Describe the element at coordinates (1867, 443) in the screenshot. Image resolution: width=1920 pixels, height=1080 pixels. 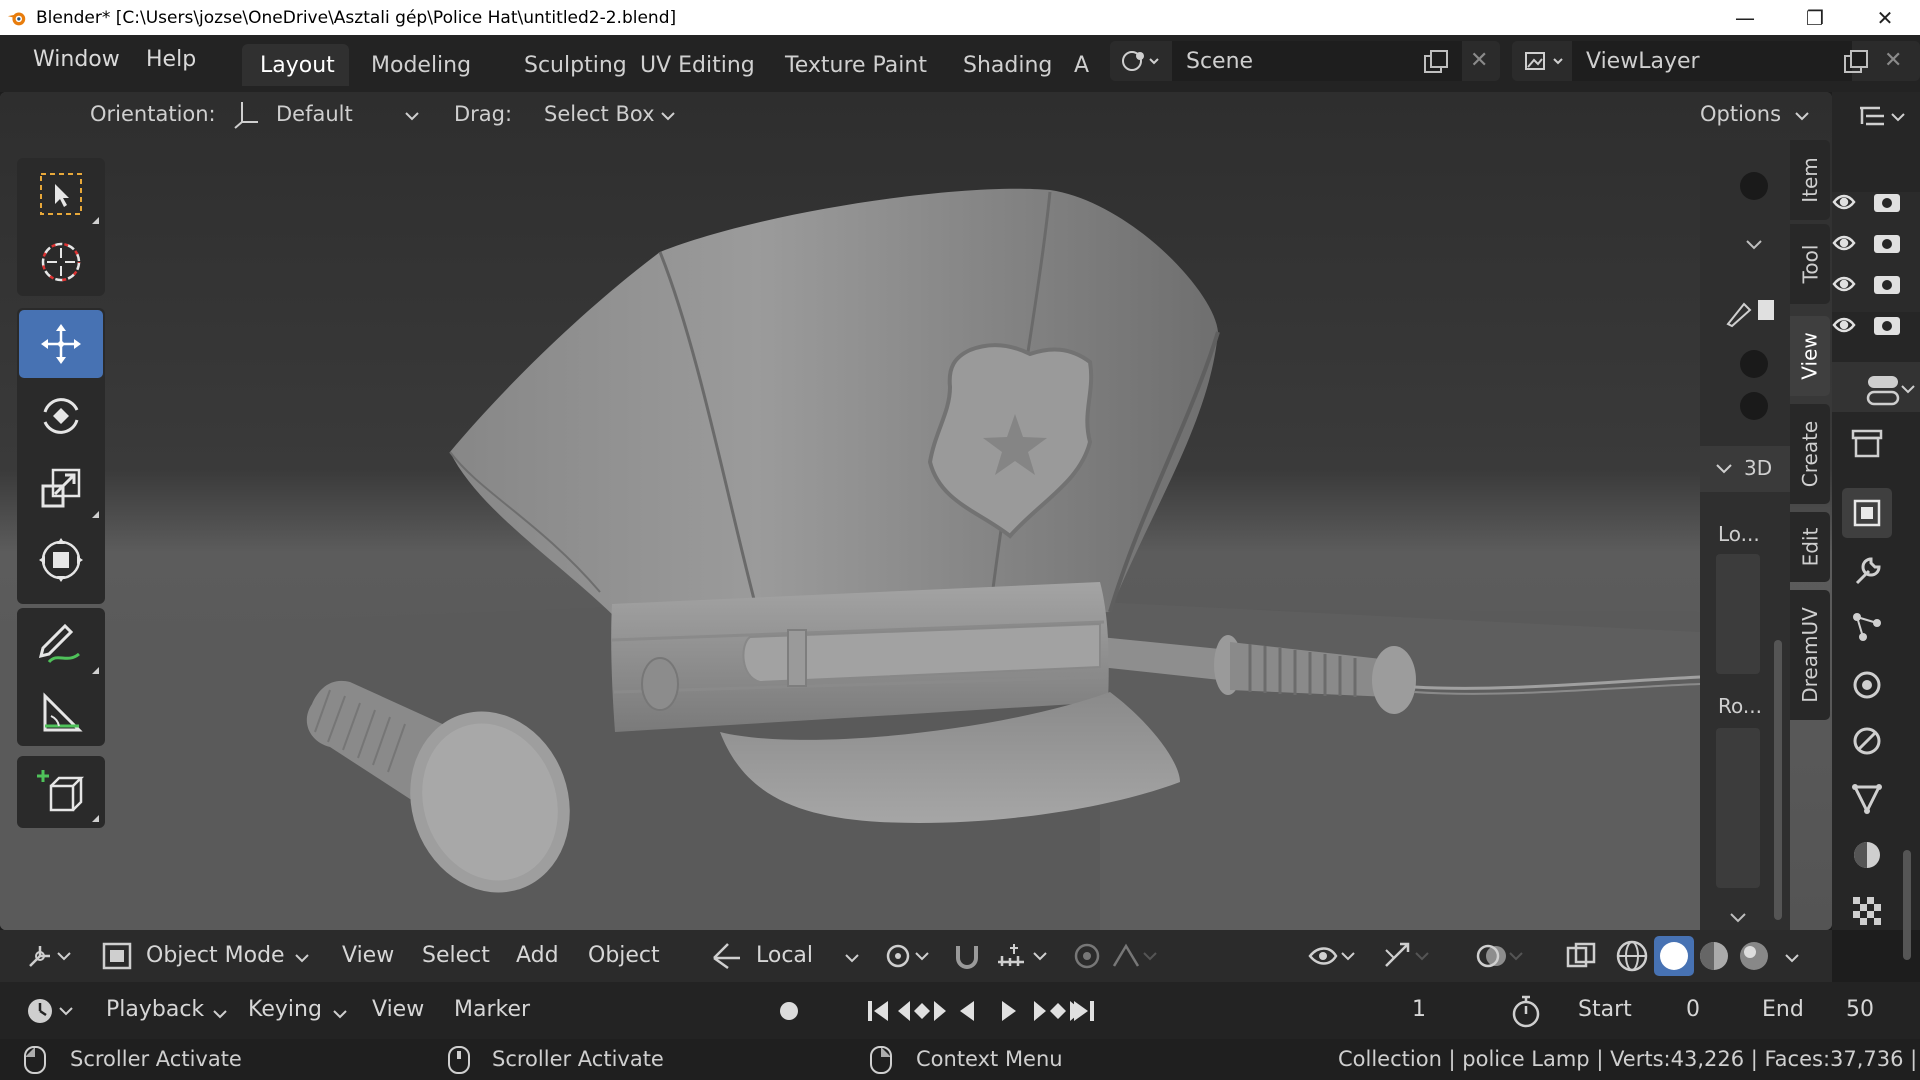
I see `tool-properties-tab` at that location.